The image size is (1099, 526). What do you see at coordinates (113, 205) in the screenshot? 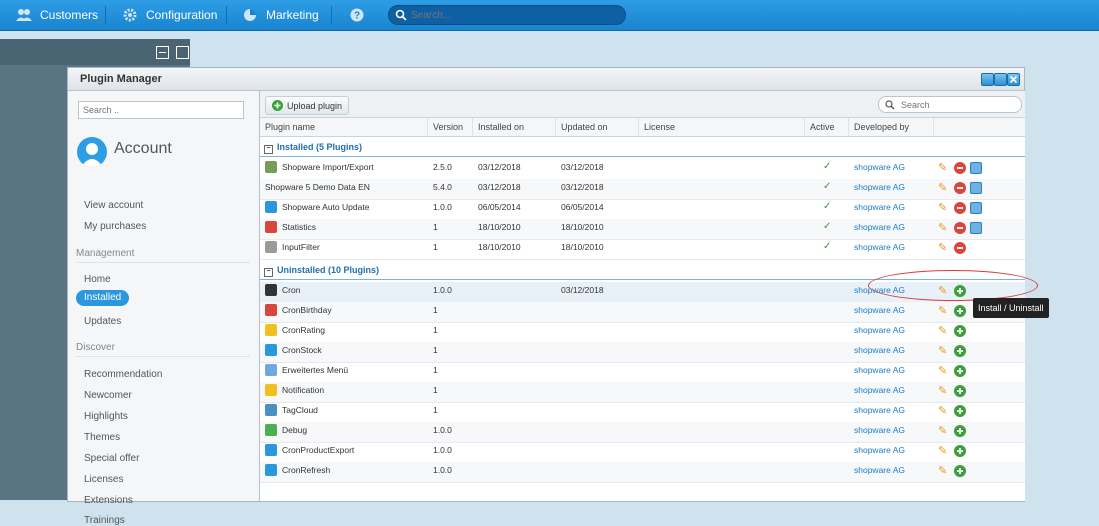
I see `sidebar-item-view-account: View account` at bounding box center [113, 205].